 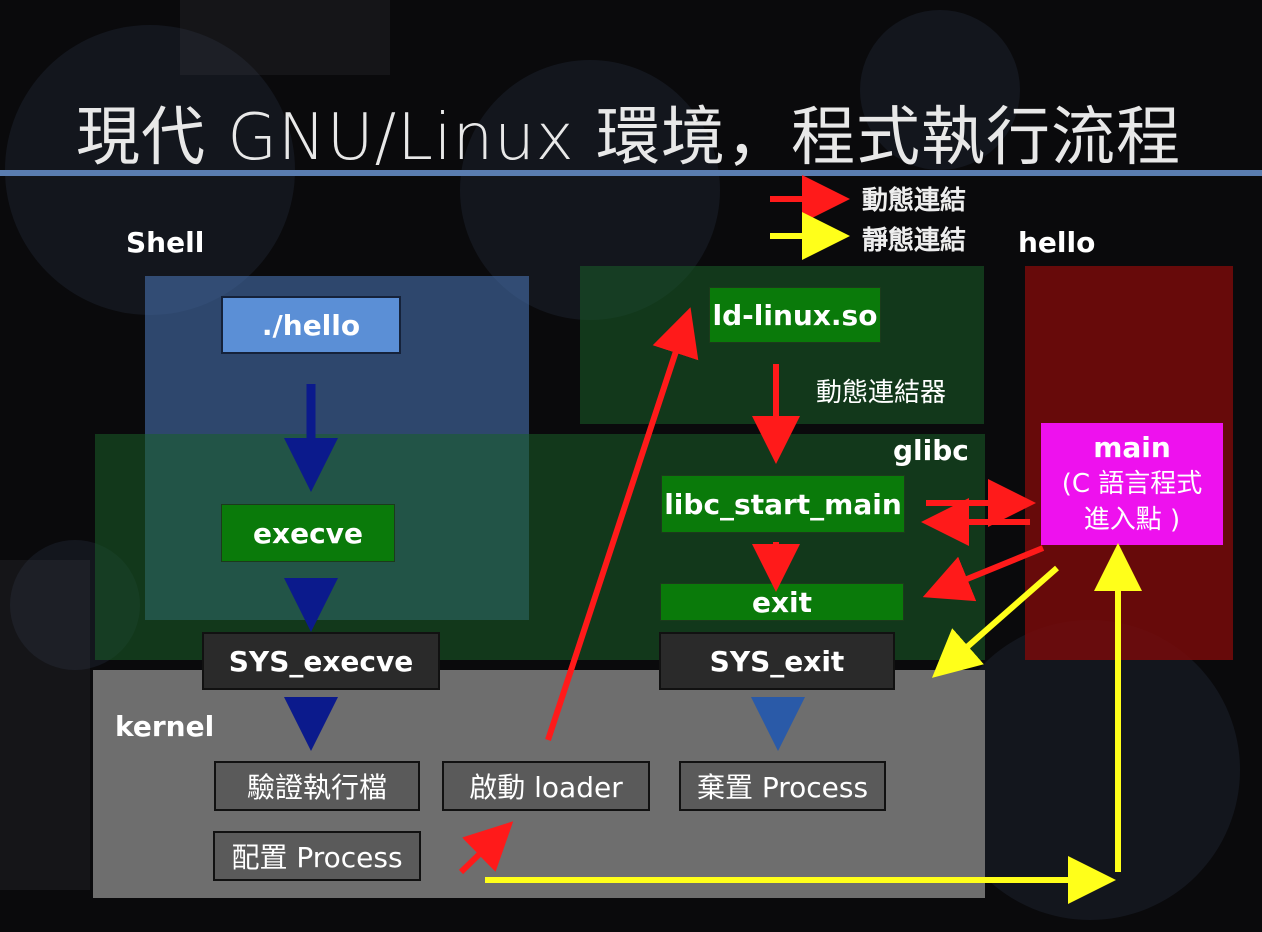 I want to click on arrow-loader-to-ld-linux, so click(x=622, y=524).